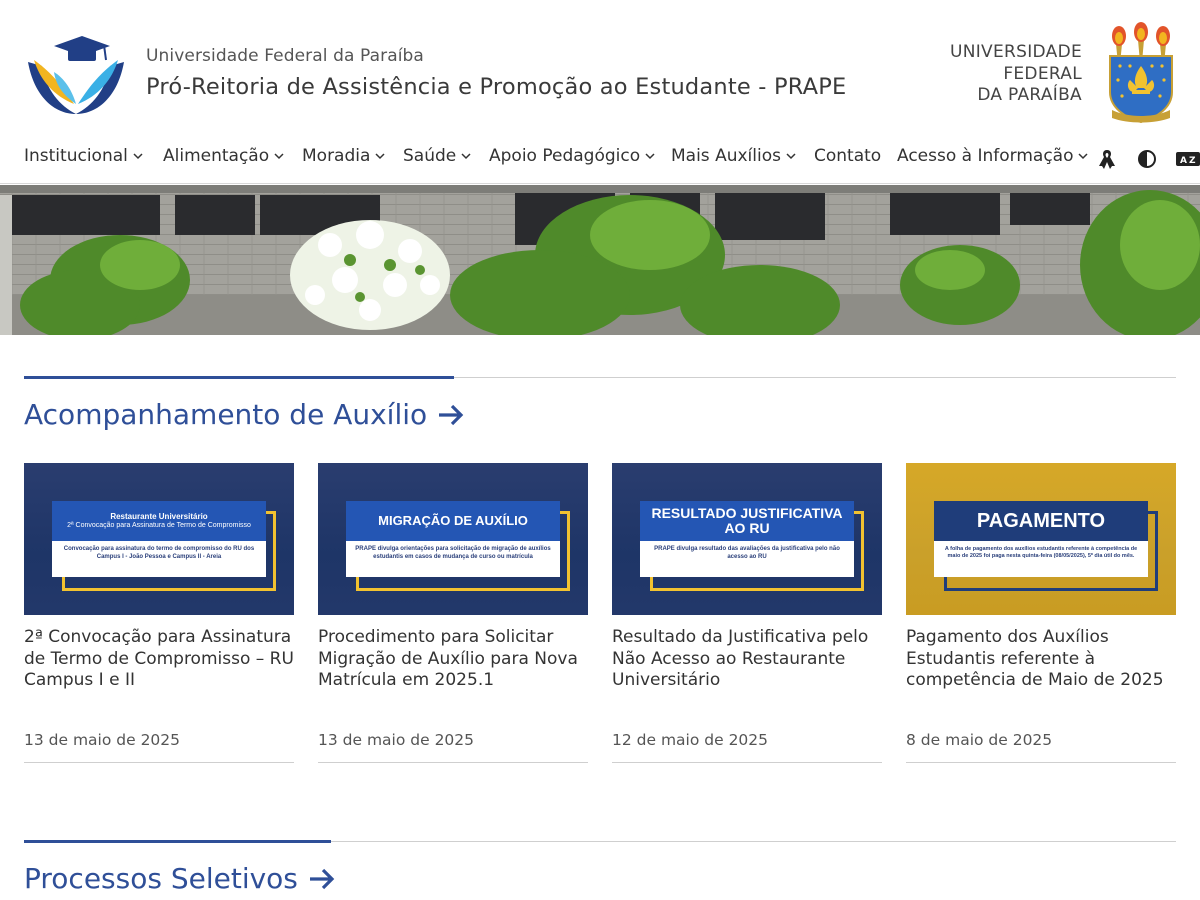  I want to click on nav-item-acesso-informacao: Acesso à Informação, so click(993, 156).